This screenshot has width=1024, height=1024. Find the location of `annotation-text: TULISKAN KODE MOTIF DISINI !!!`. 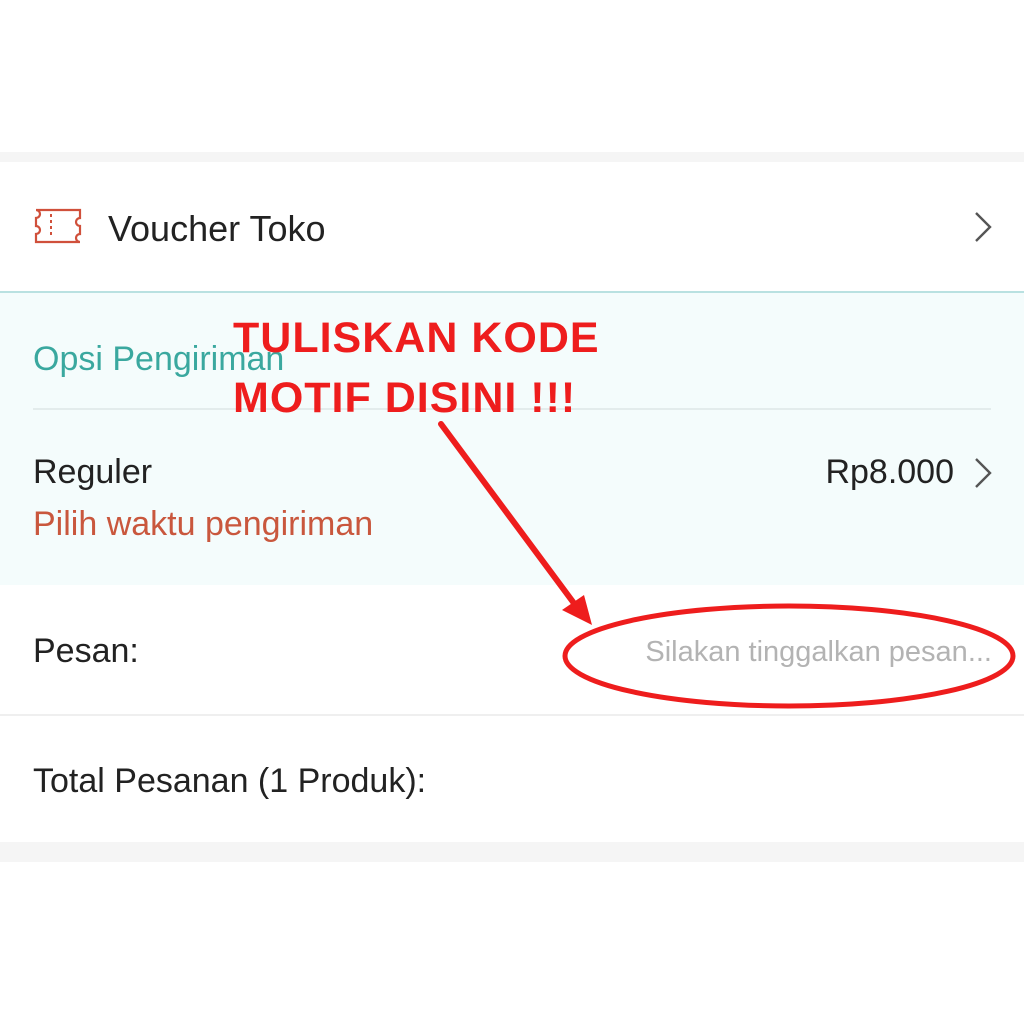

annotation-text: TULISKAN KODE MOTIF DISINI !!! is located at coordinates (416, 368).